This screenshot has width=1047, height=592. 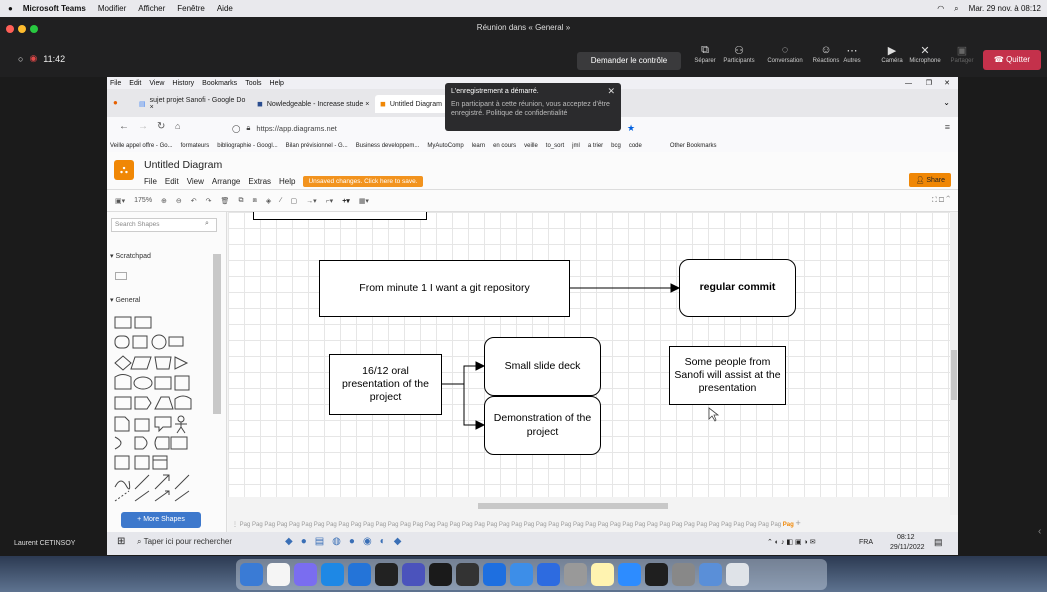 What do you see at coordinates (195, 146) in the screenshot?
I see `bookmark-1: formateurs` at bounding box center [195, 146].